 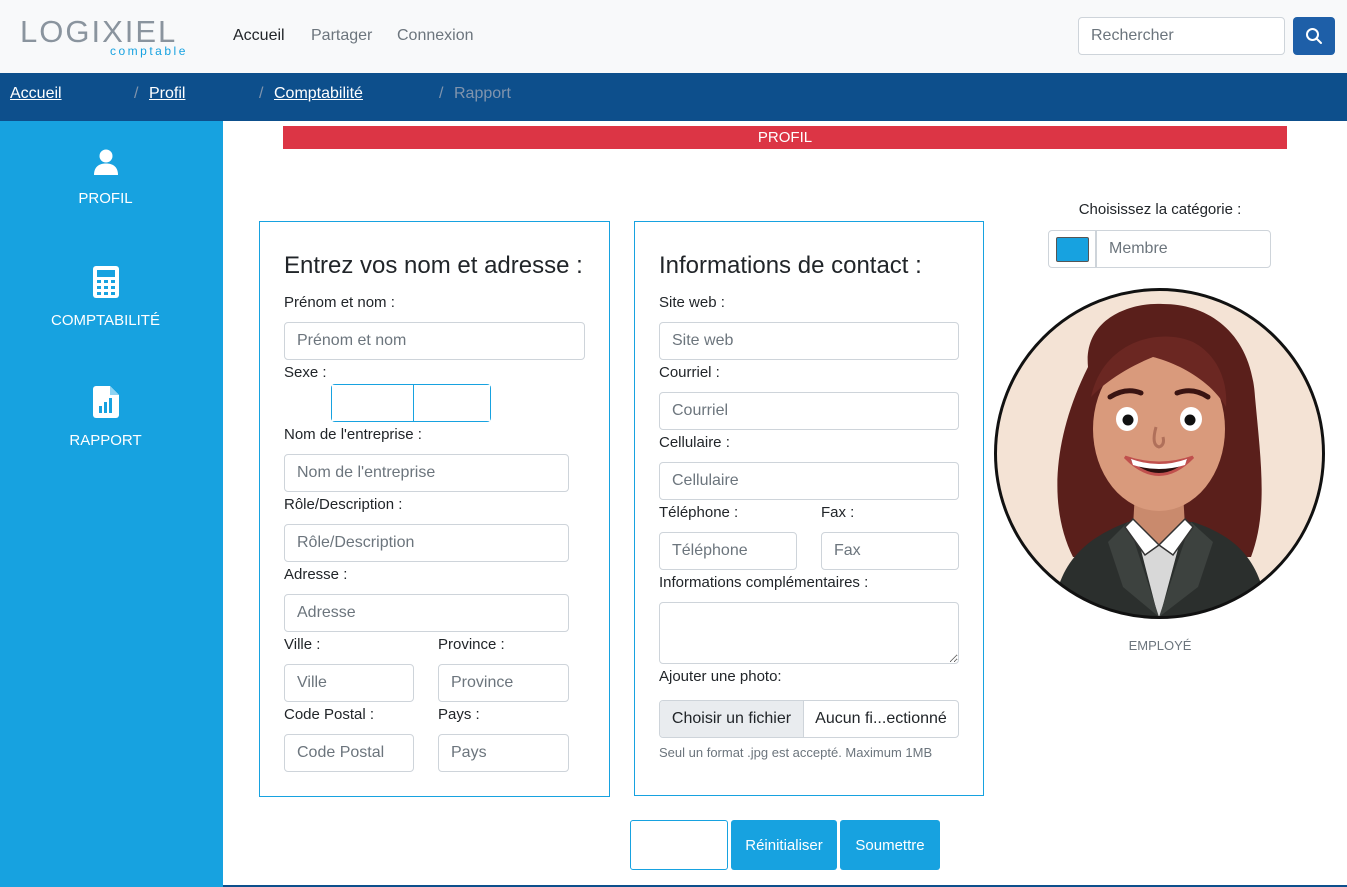 I want to click on fax-label: Fax :, so click(x=838, y=512).